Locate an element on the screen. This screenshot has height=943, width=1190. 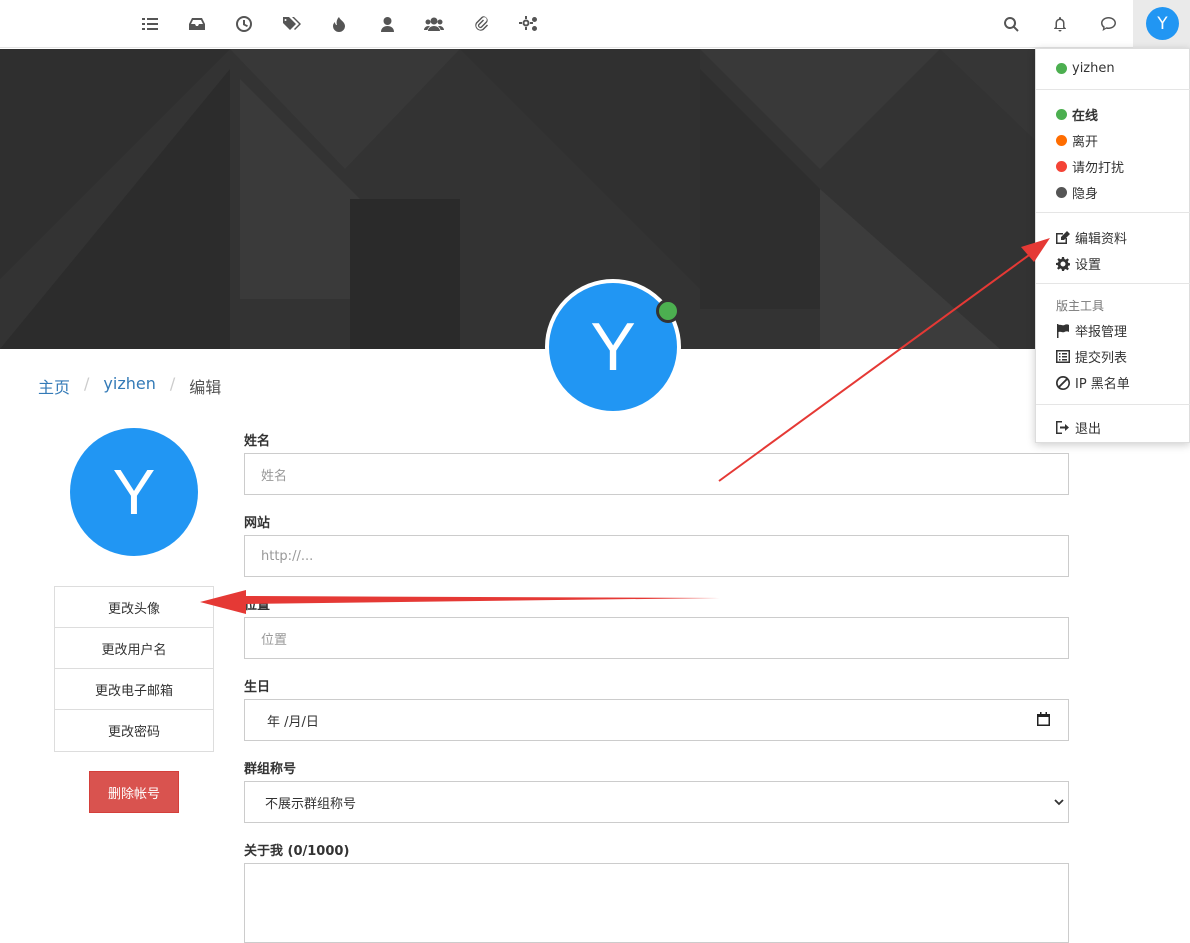
flags-label: 举报管理 is located at coordinates (1101, 332).